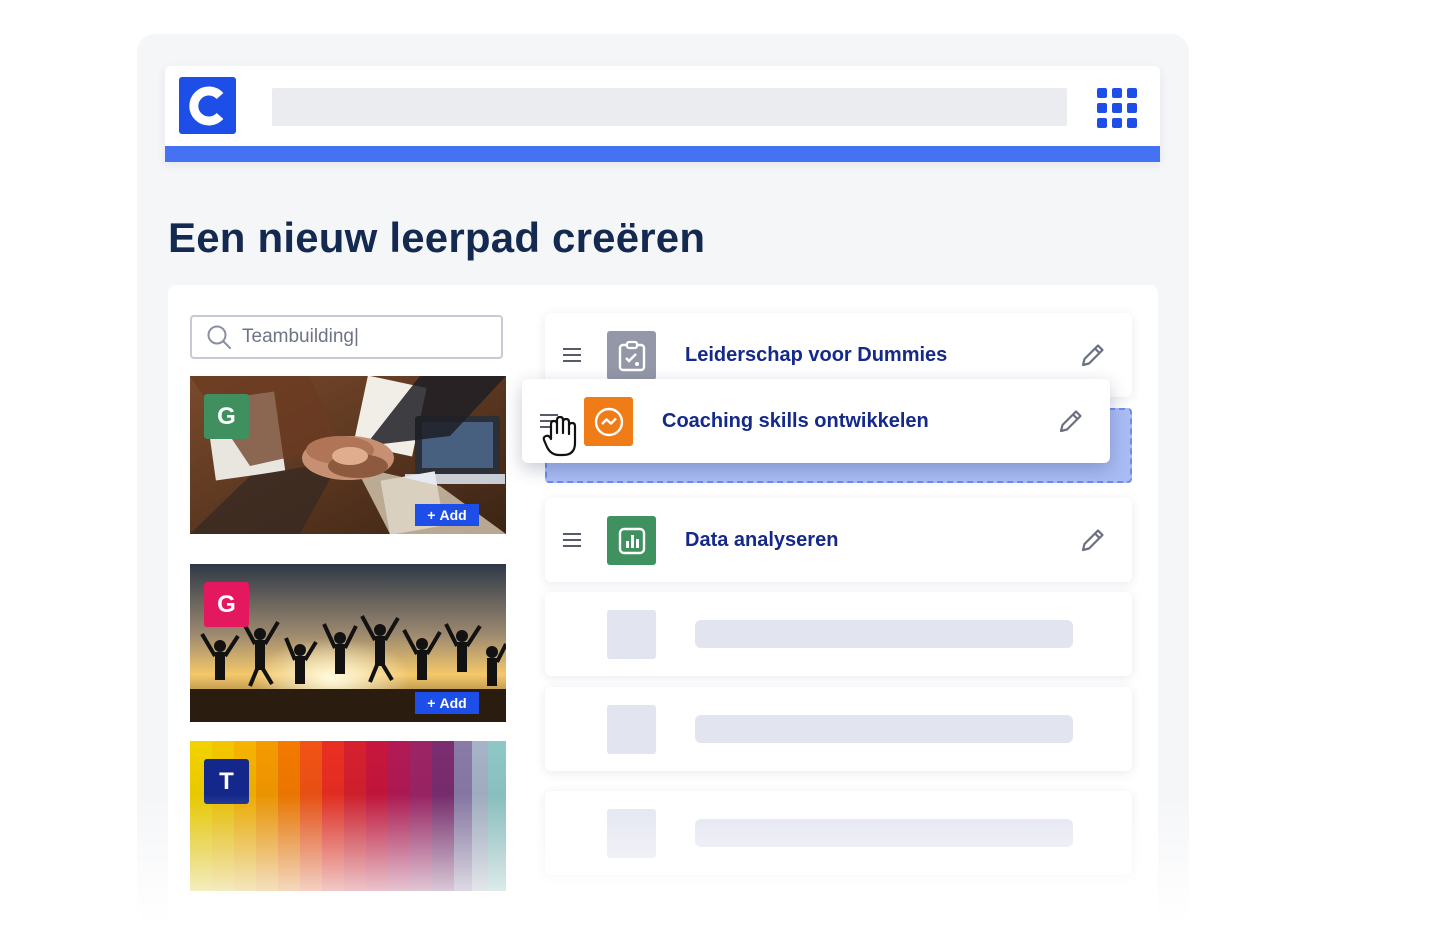 The height and width of the screenshot is (950, 1440). What do you see at coordinates (662, 154) in the screenshot?
I see `header-accent-bar` at bounding box center [662, 154].